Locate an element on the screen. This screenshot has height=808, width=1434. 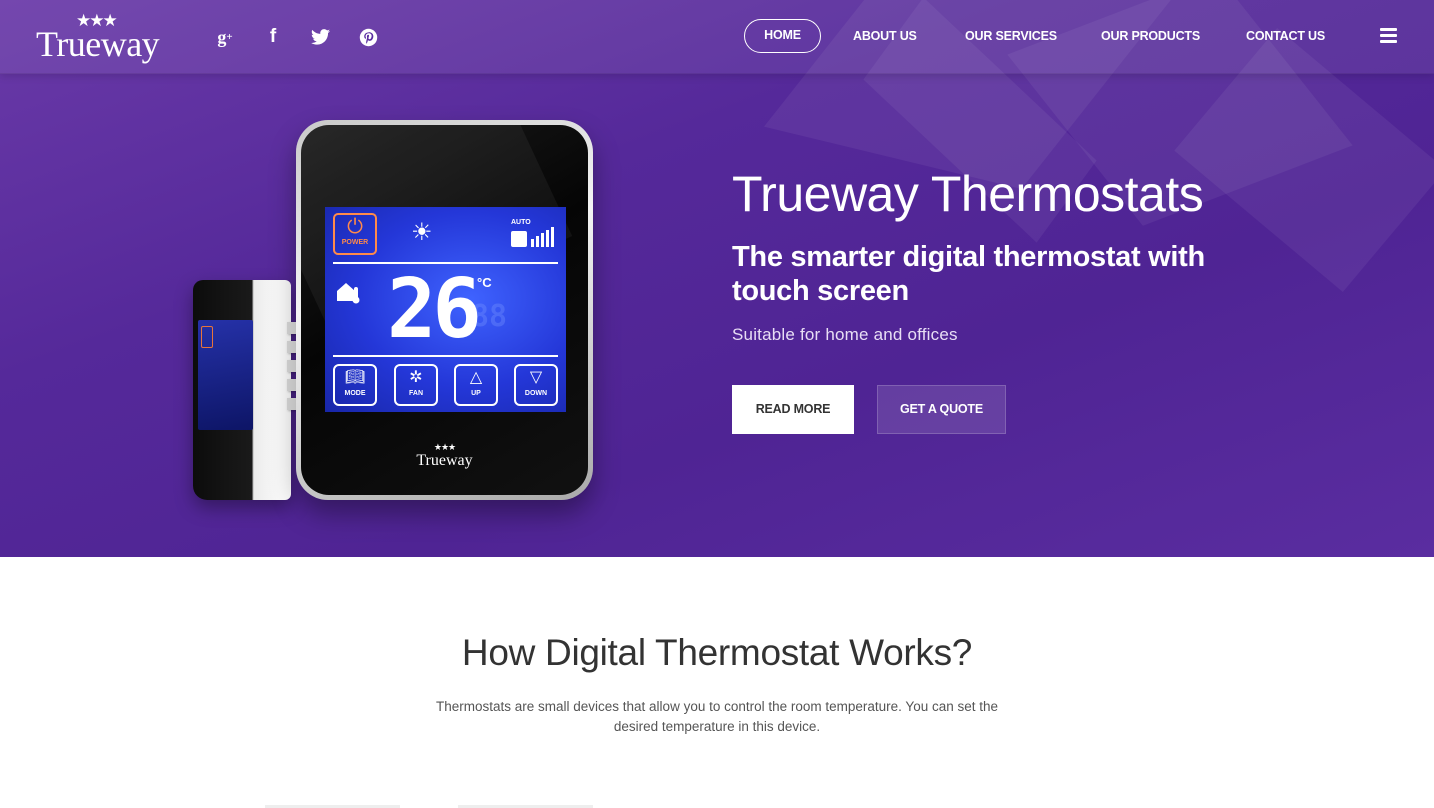
fan-key: ✲ FAN is located at coordinates (416, 385).